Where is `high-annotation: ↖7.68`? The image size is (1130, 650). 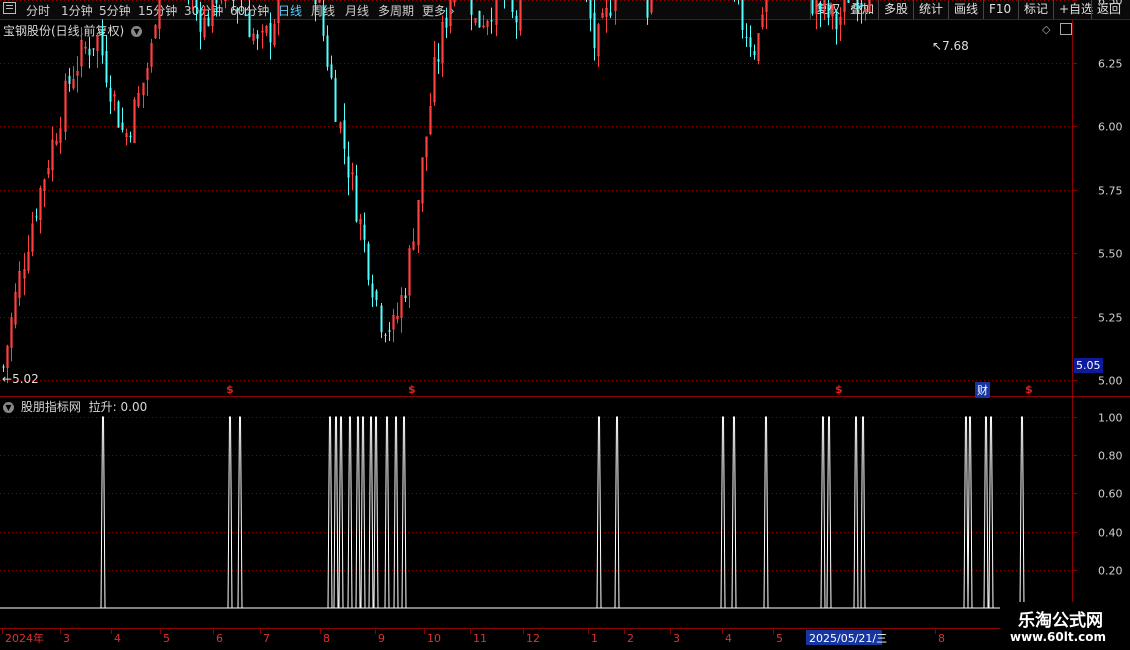 high-annotation: ↖7.68 is located at coordinates (950, 46).